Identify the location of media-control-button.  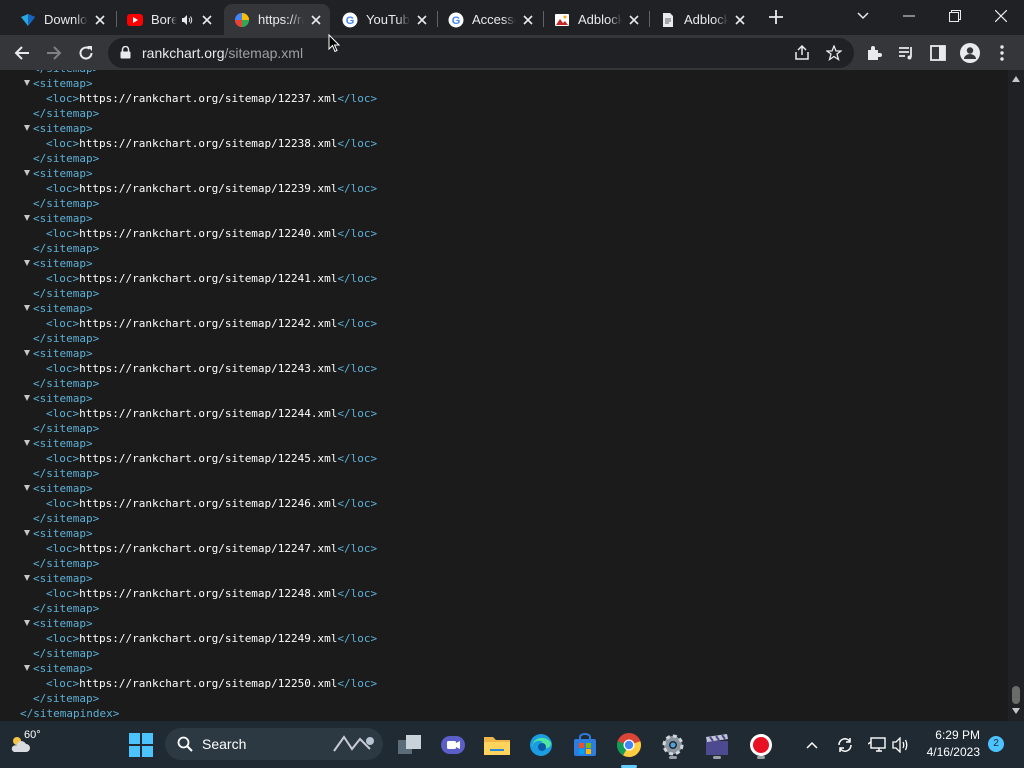
(906, 53).